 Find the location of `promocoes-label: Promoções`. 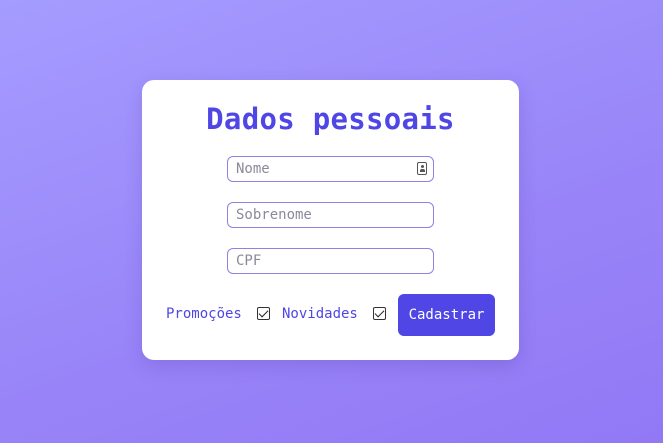

promocoes-label: Promoções is located at coordinates (204, 314).